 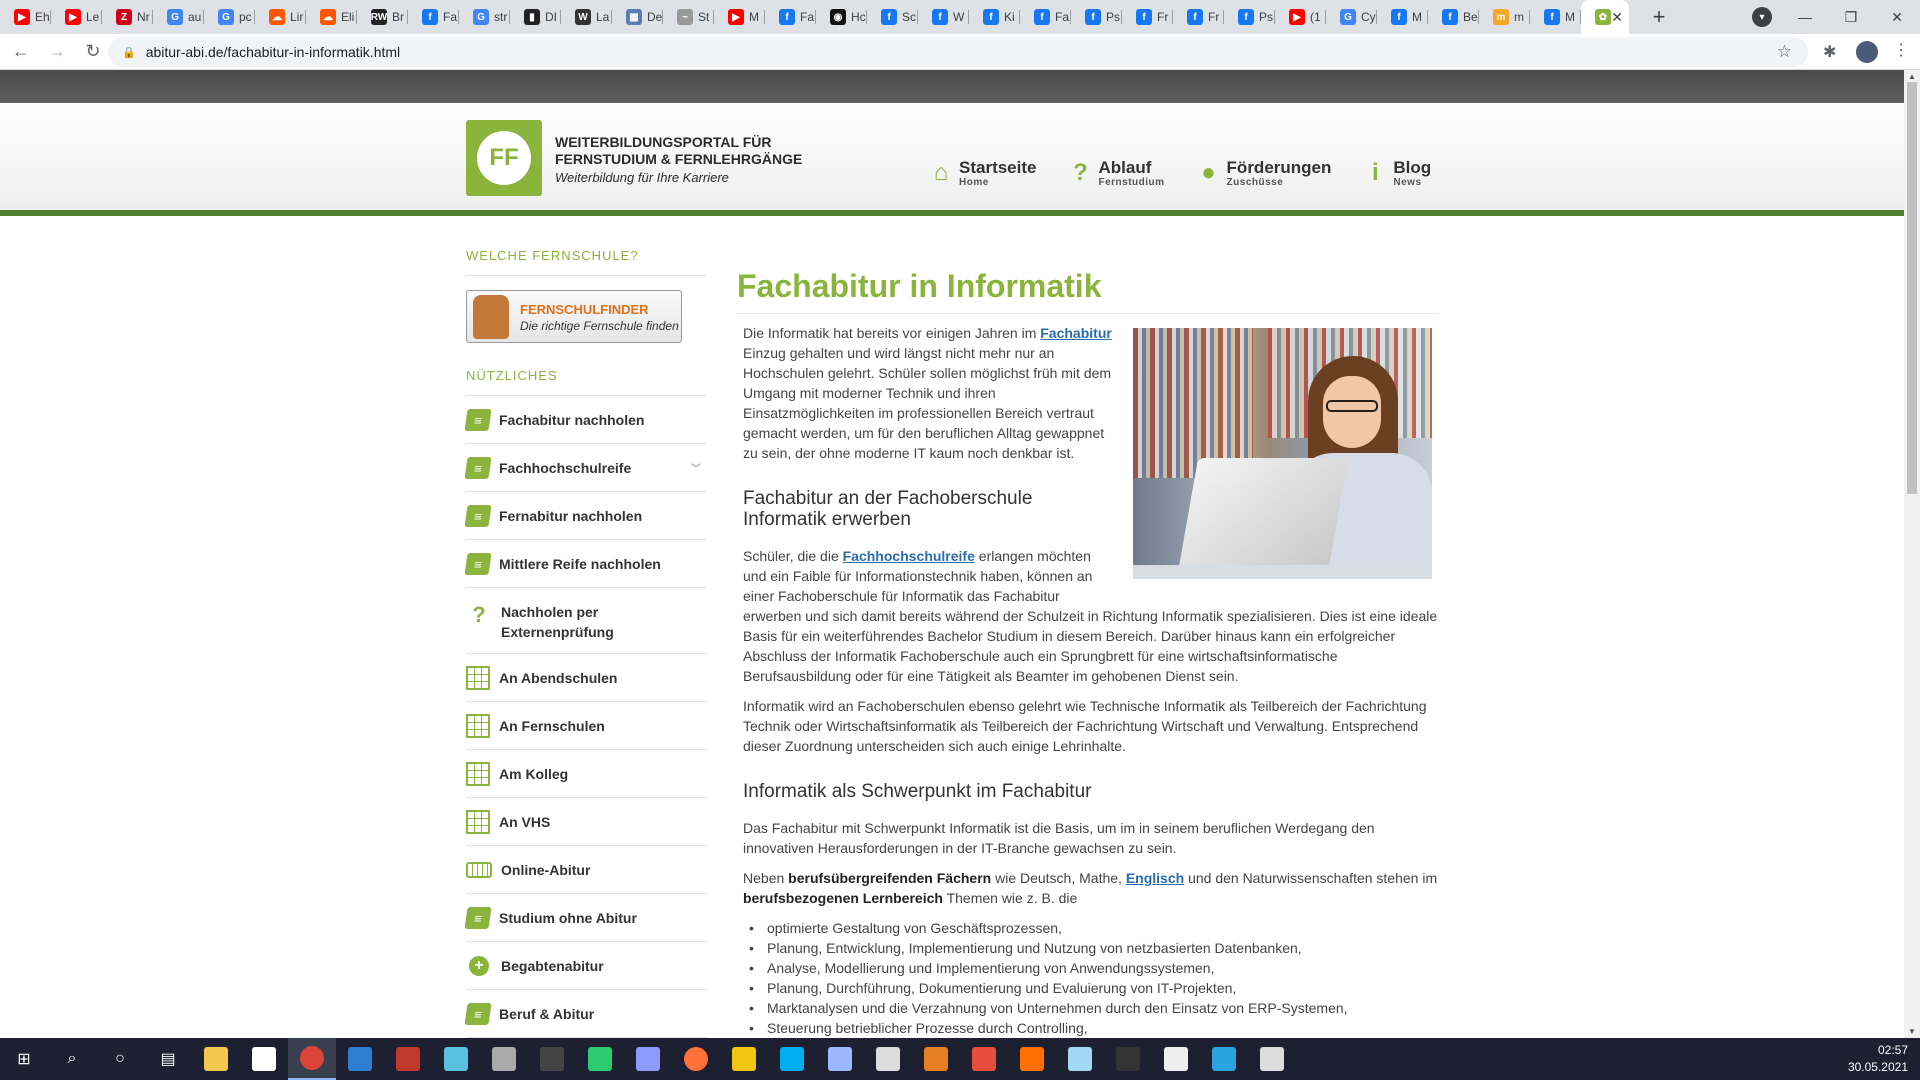 I want to click on browser-tab: ☁ Lir, so click(x=280, y=17).